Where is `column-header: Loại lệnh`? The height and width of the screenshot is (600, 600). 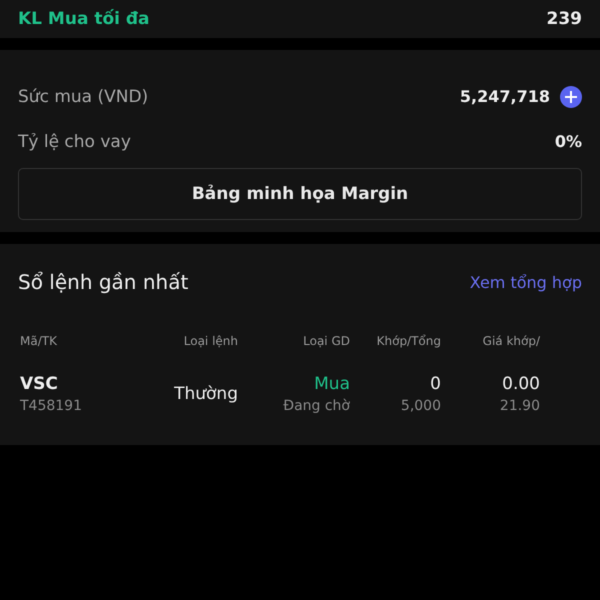
column-header: Loại lệnh is located at coordinates (210, 342).